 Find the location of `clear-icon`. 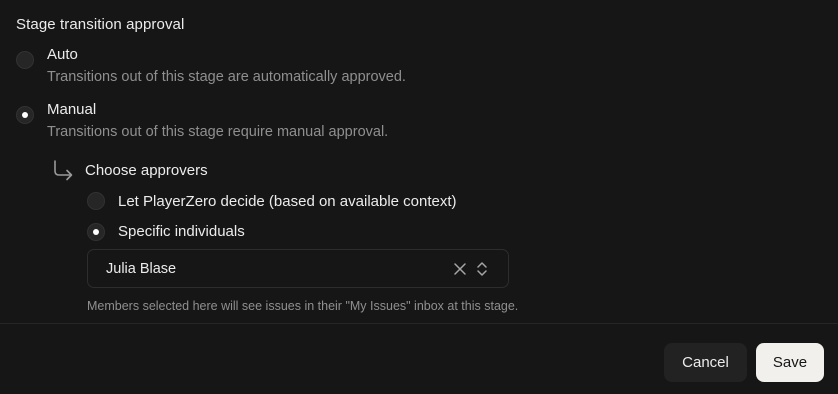

clear-icon is located at coordinates (460, 269).